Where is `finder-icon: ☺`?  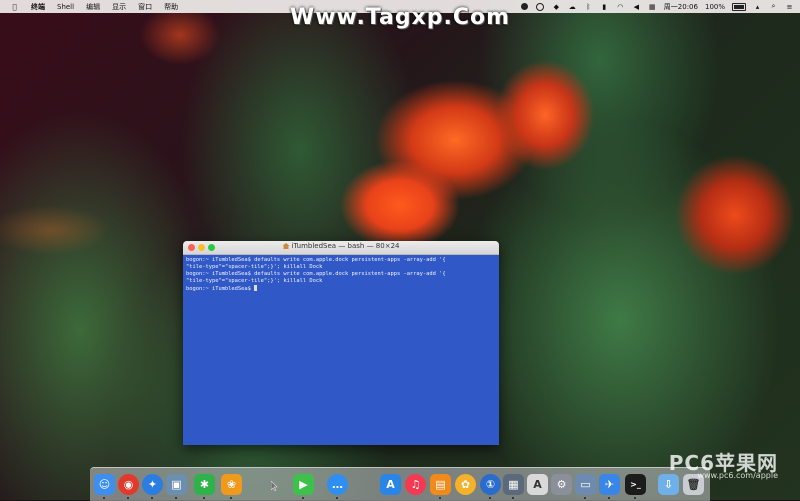 finder-icon: ☺ is located at coordinates (104, 484).